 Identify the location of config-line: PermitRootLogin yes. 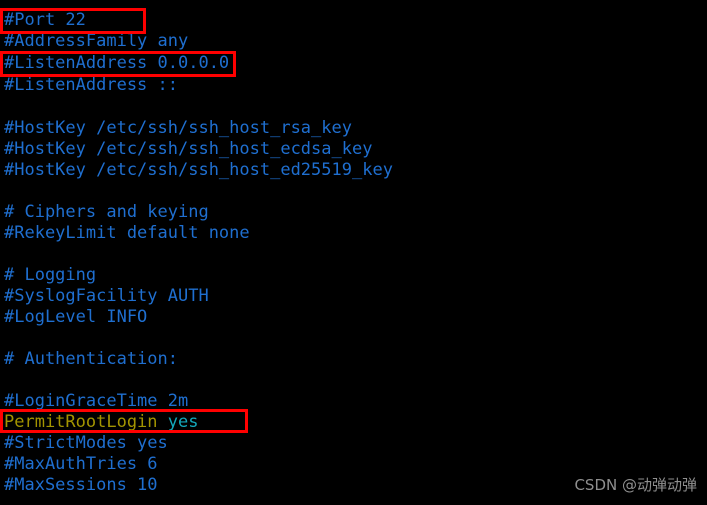
(101, 422).